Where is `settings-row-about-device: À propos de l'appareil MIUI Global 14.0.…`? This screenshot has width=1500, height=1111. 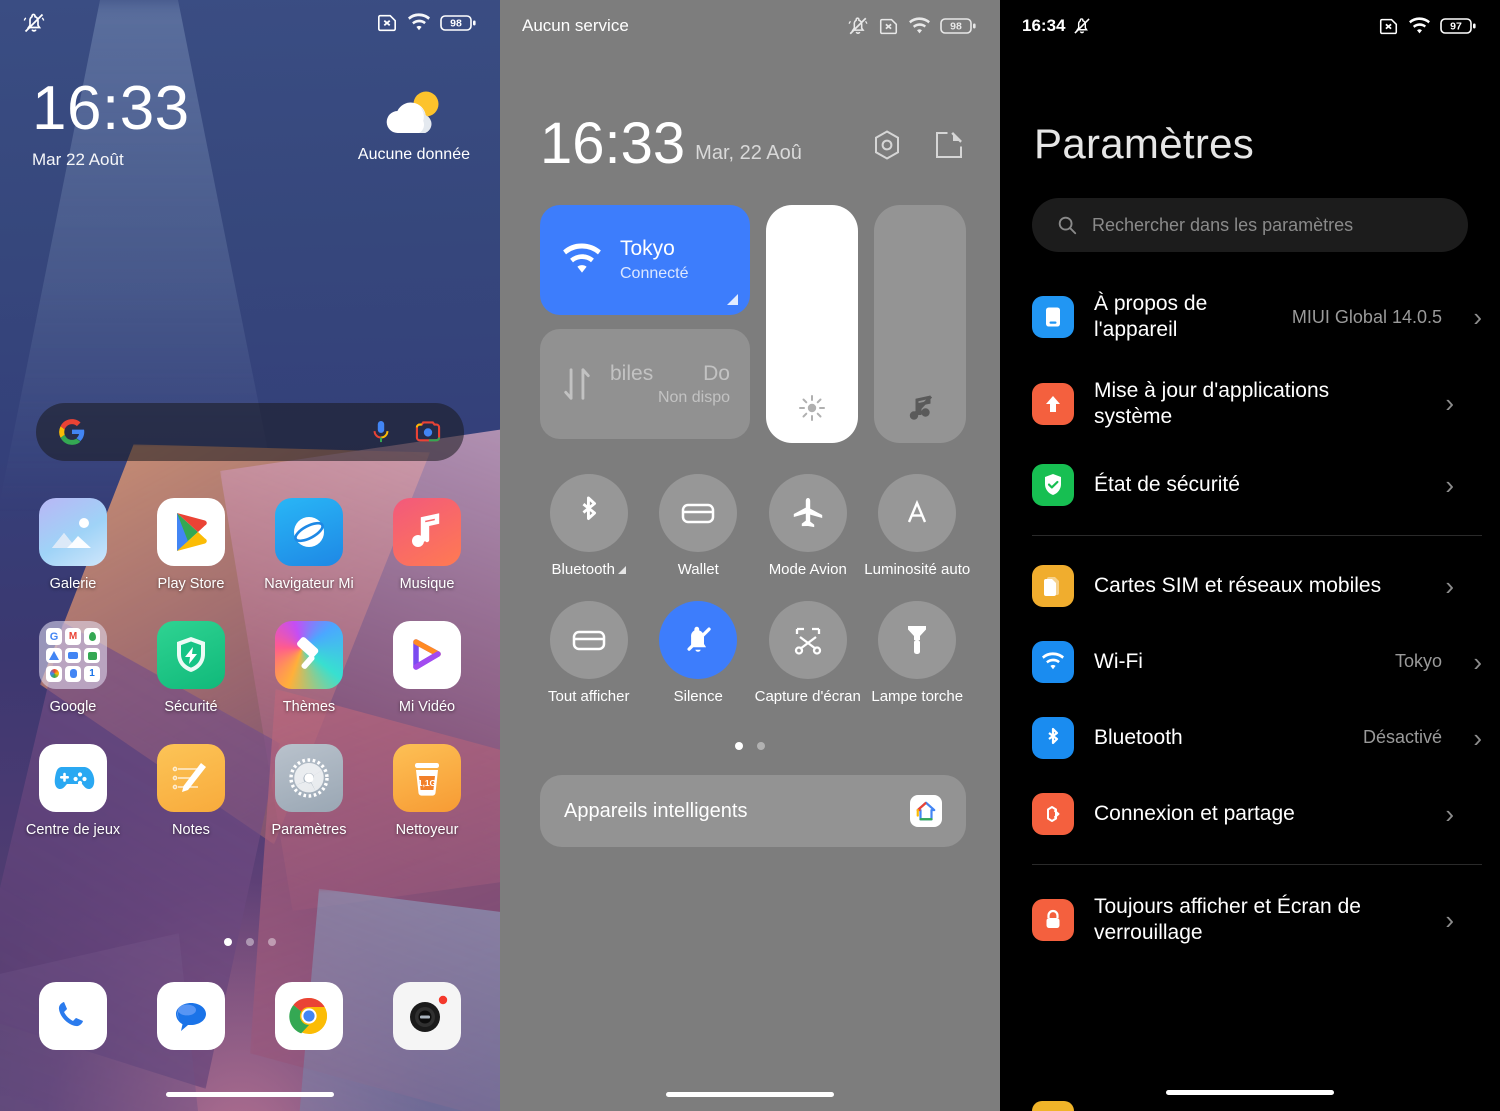
settings-row-about-device: À propos de l'appareil MIUI Global 14.0.… is located at coordinates (1257, 317).